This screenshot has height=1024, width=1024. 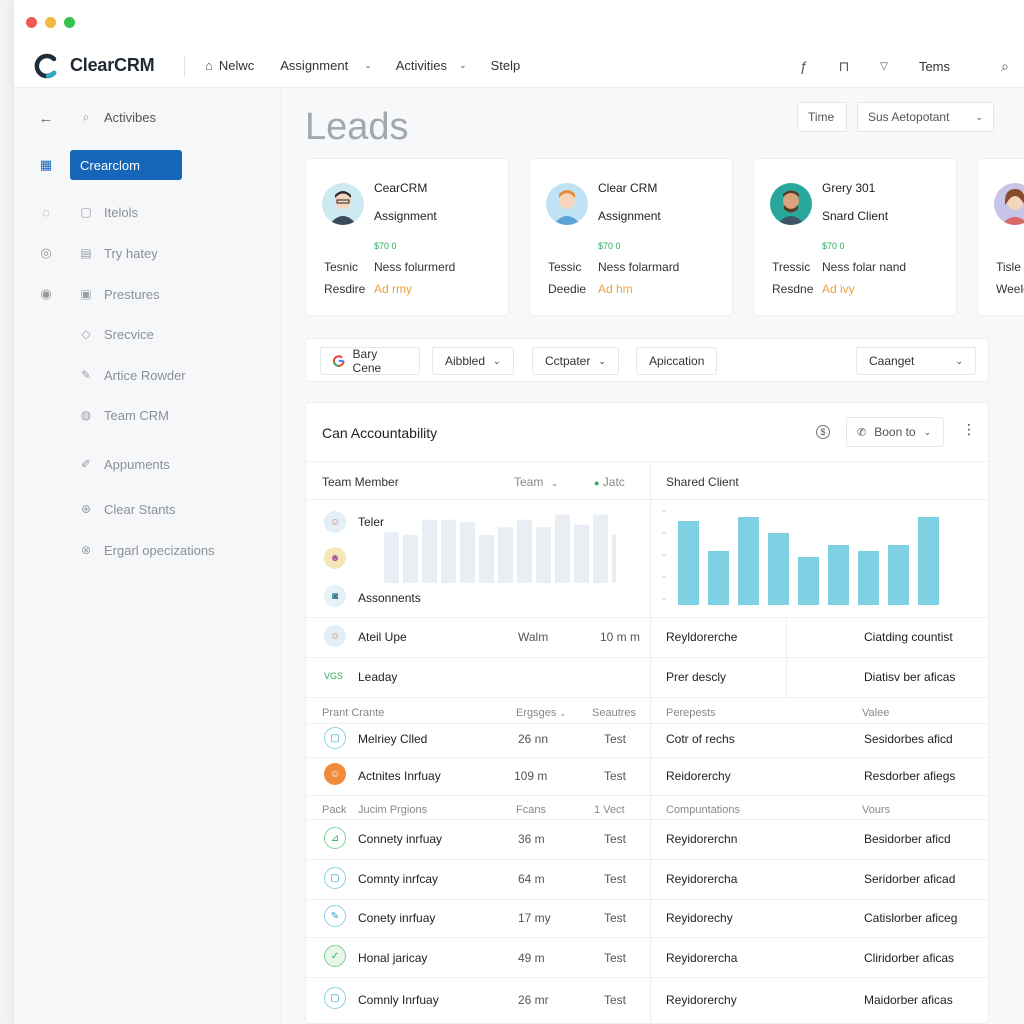 I want to click on table-cell: Cotr of rechs, so click(x=700, y=739).